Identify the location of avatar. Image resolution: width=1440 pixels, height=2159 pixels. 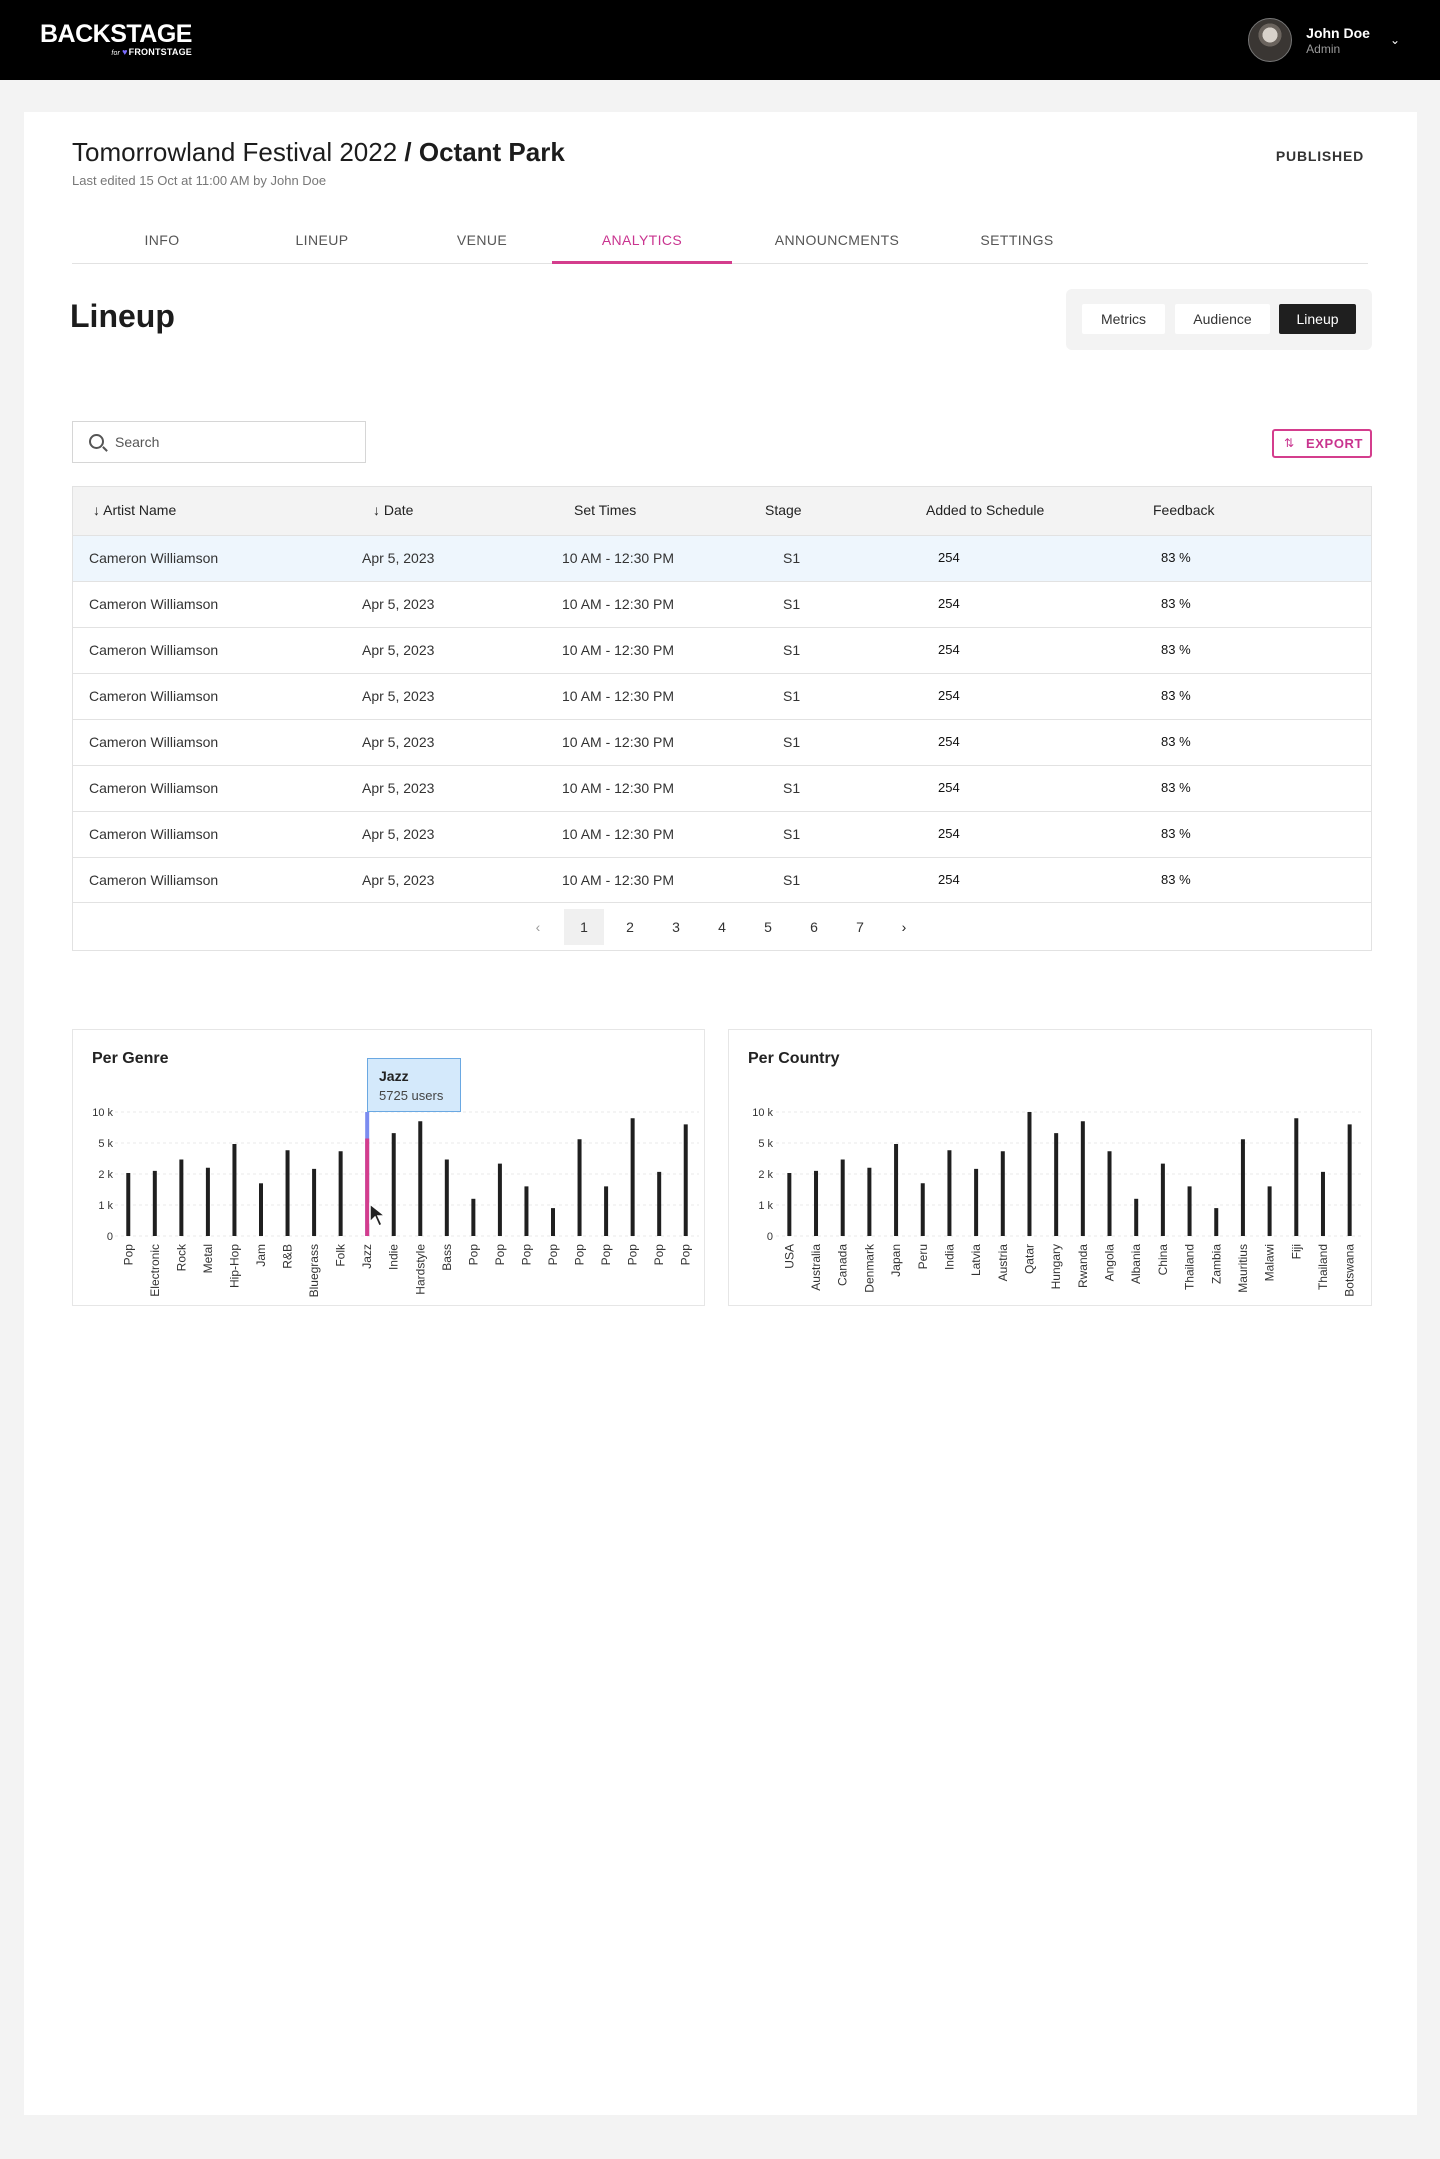
(1270, 40).